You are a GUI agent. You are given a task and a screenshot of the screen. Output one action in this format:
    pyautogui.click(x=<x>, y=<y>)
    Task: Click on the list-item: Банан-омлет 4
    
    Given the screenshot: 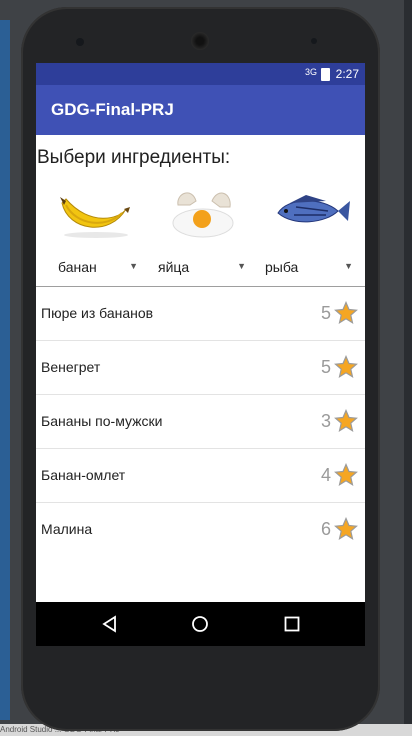 What is the action you would take?
    pyautogui.click(x=200, y=476)
    